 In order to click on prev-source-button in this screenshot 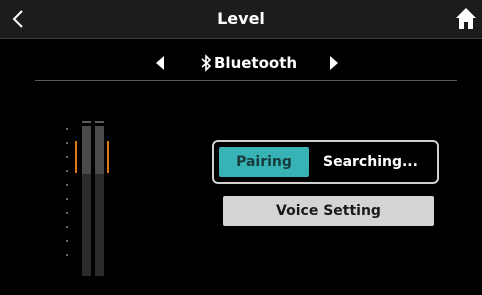, I will do `click(160, 63)`.